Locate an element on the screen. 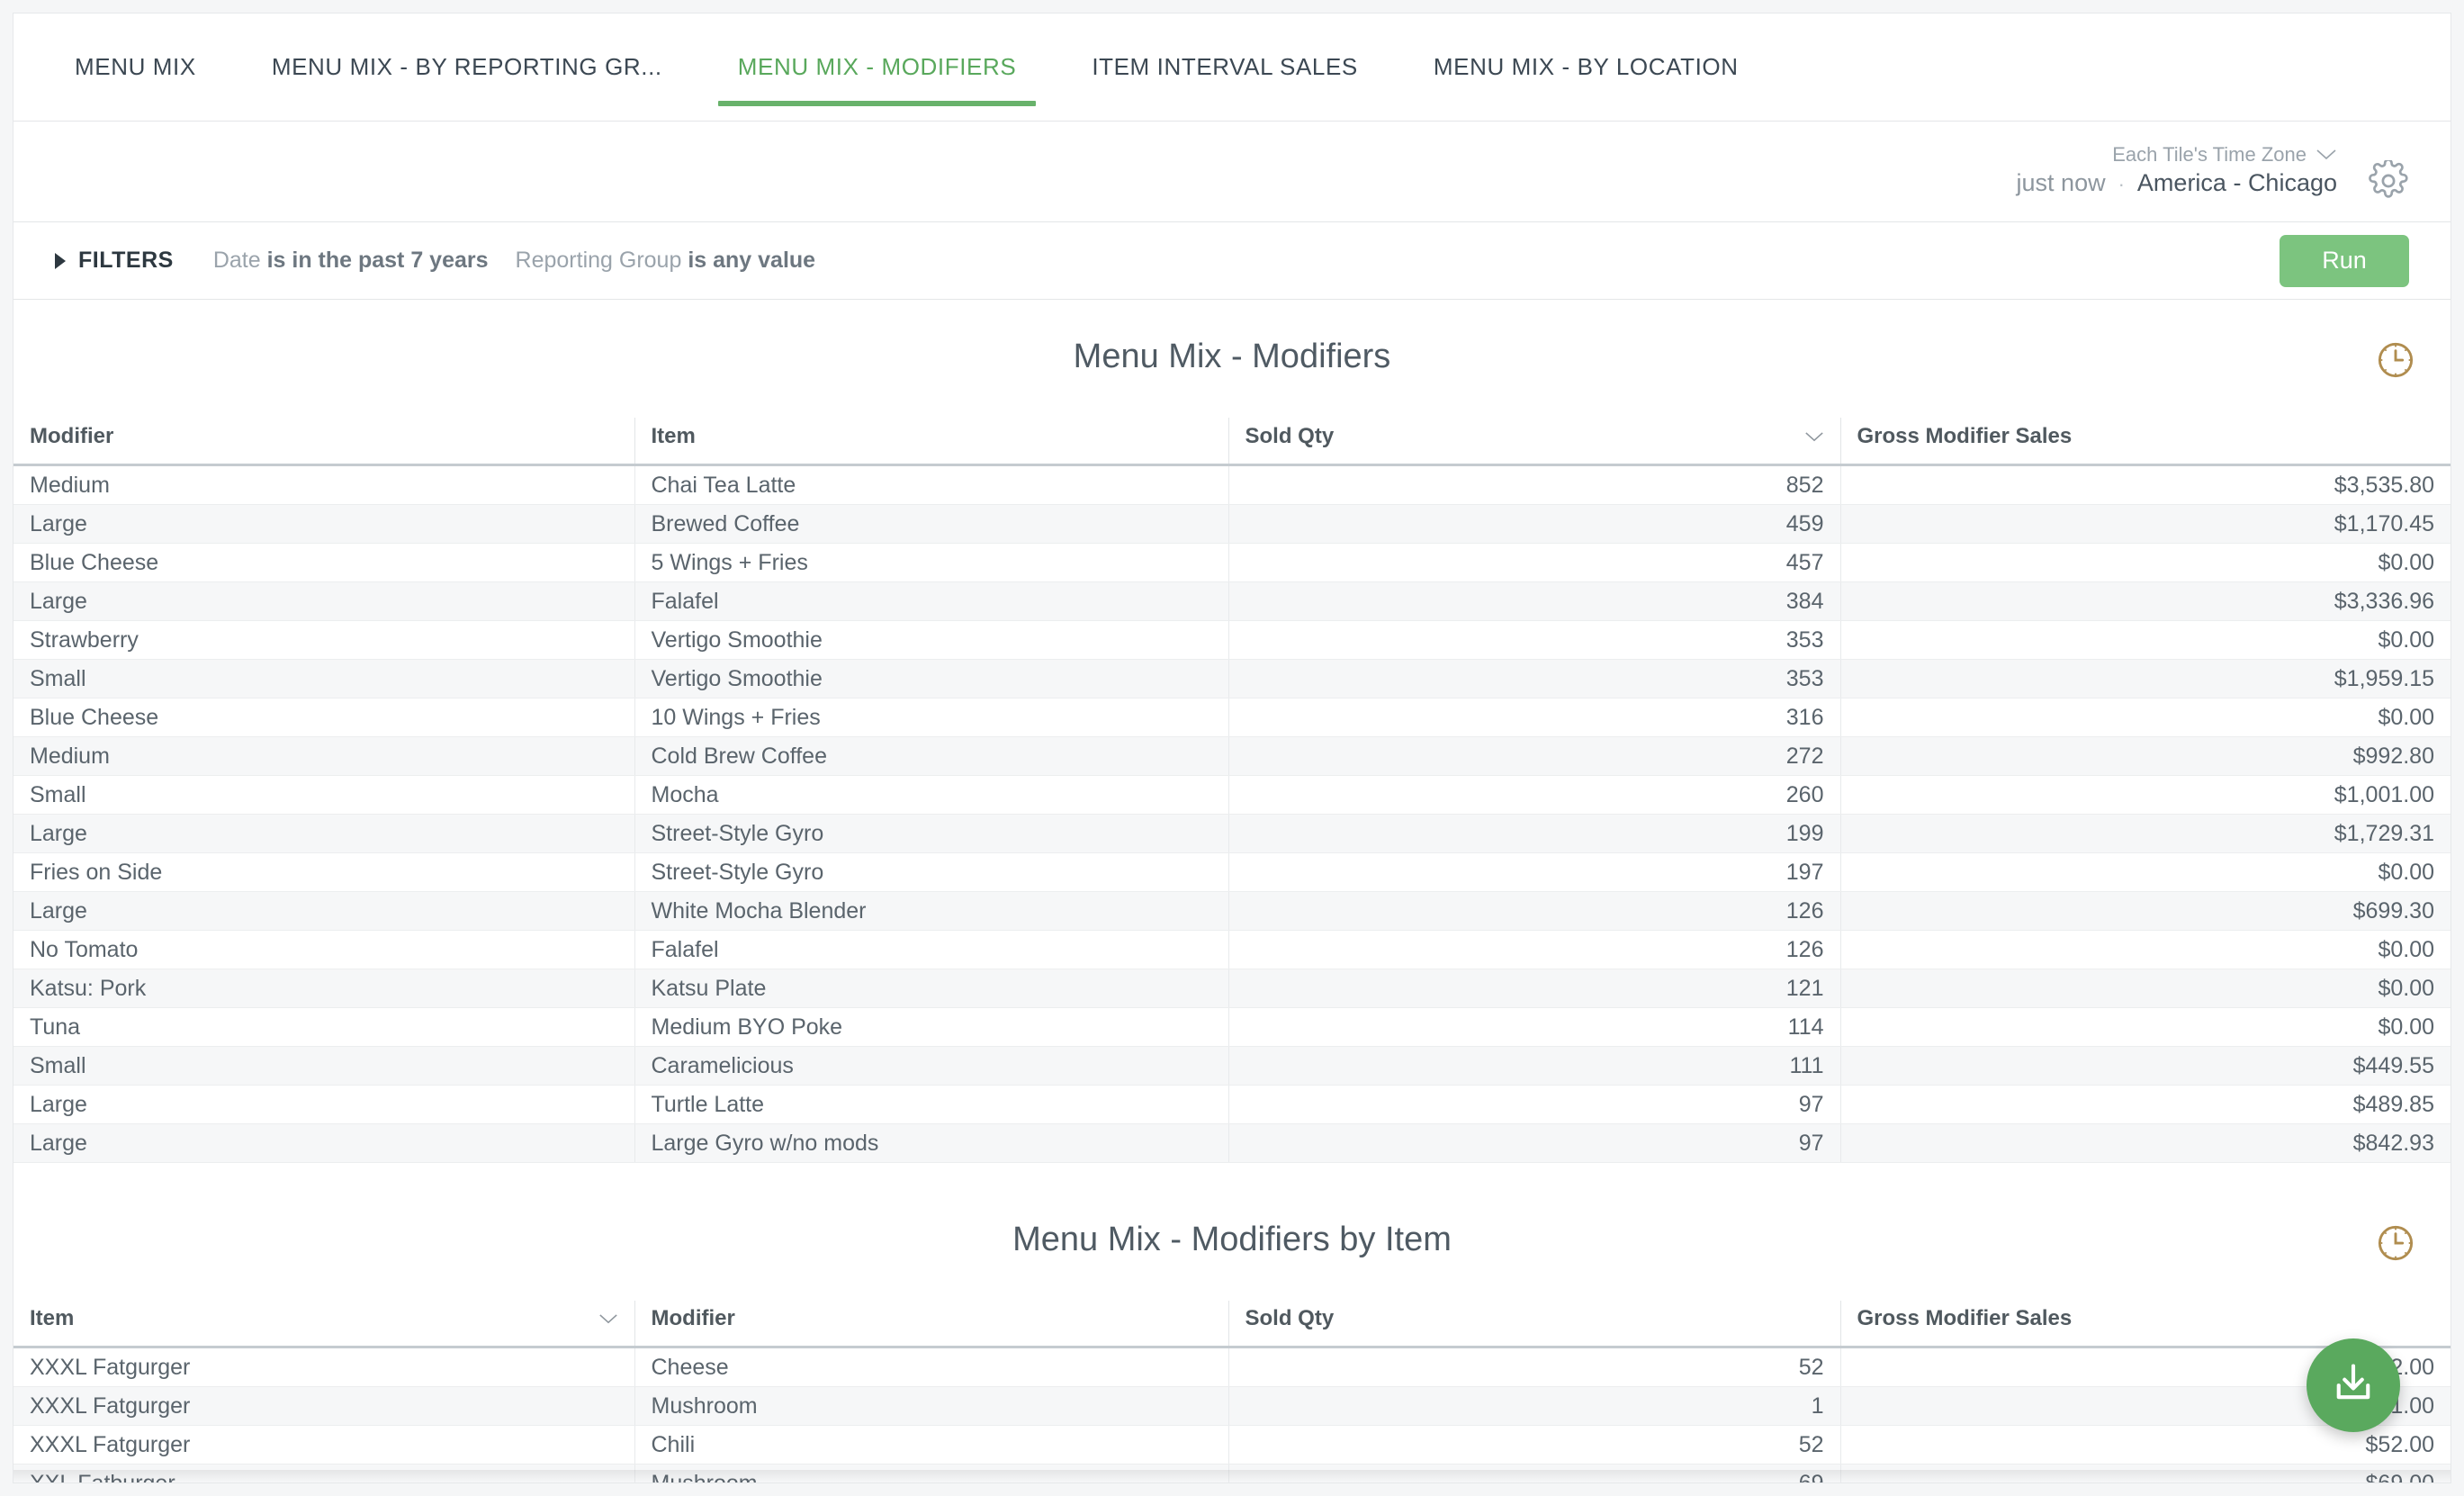 This screenshot has width=2464, height=1496. column-header-label: Sold Qty is located at coordinates (1290, 1318).